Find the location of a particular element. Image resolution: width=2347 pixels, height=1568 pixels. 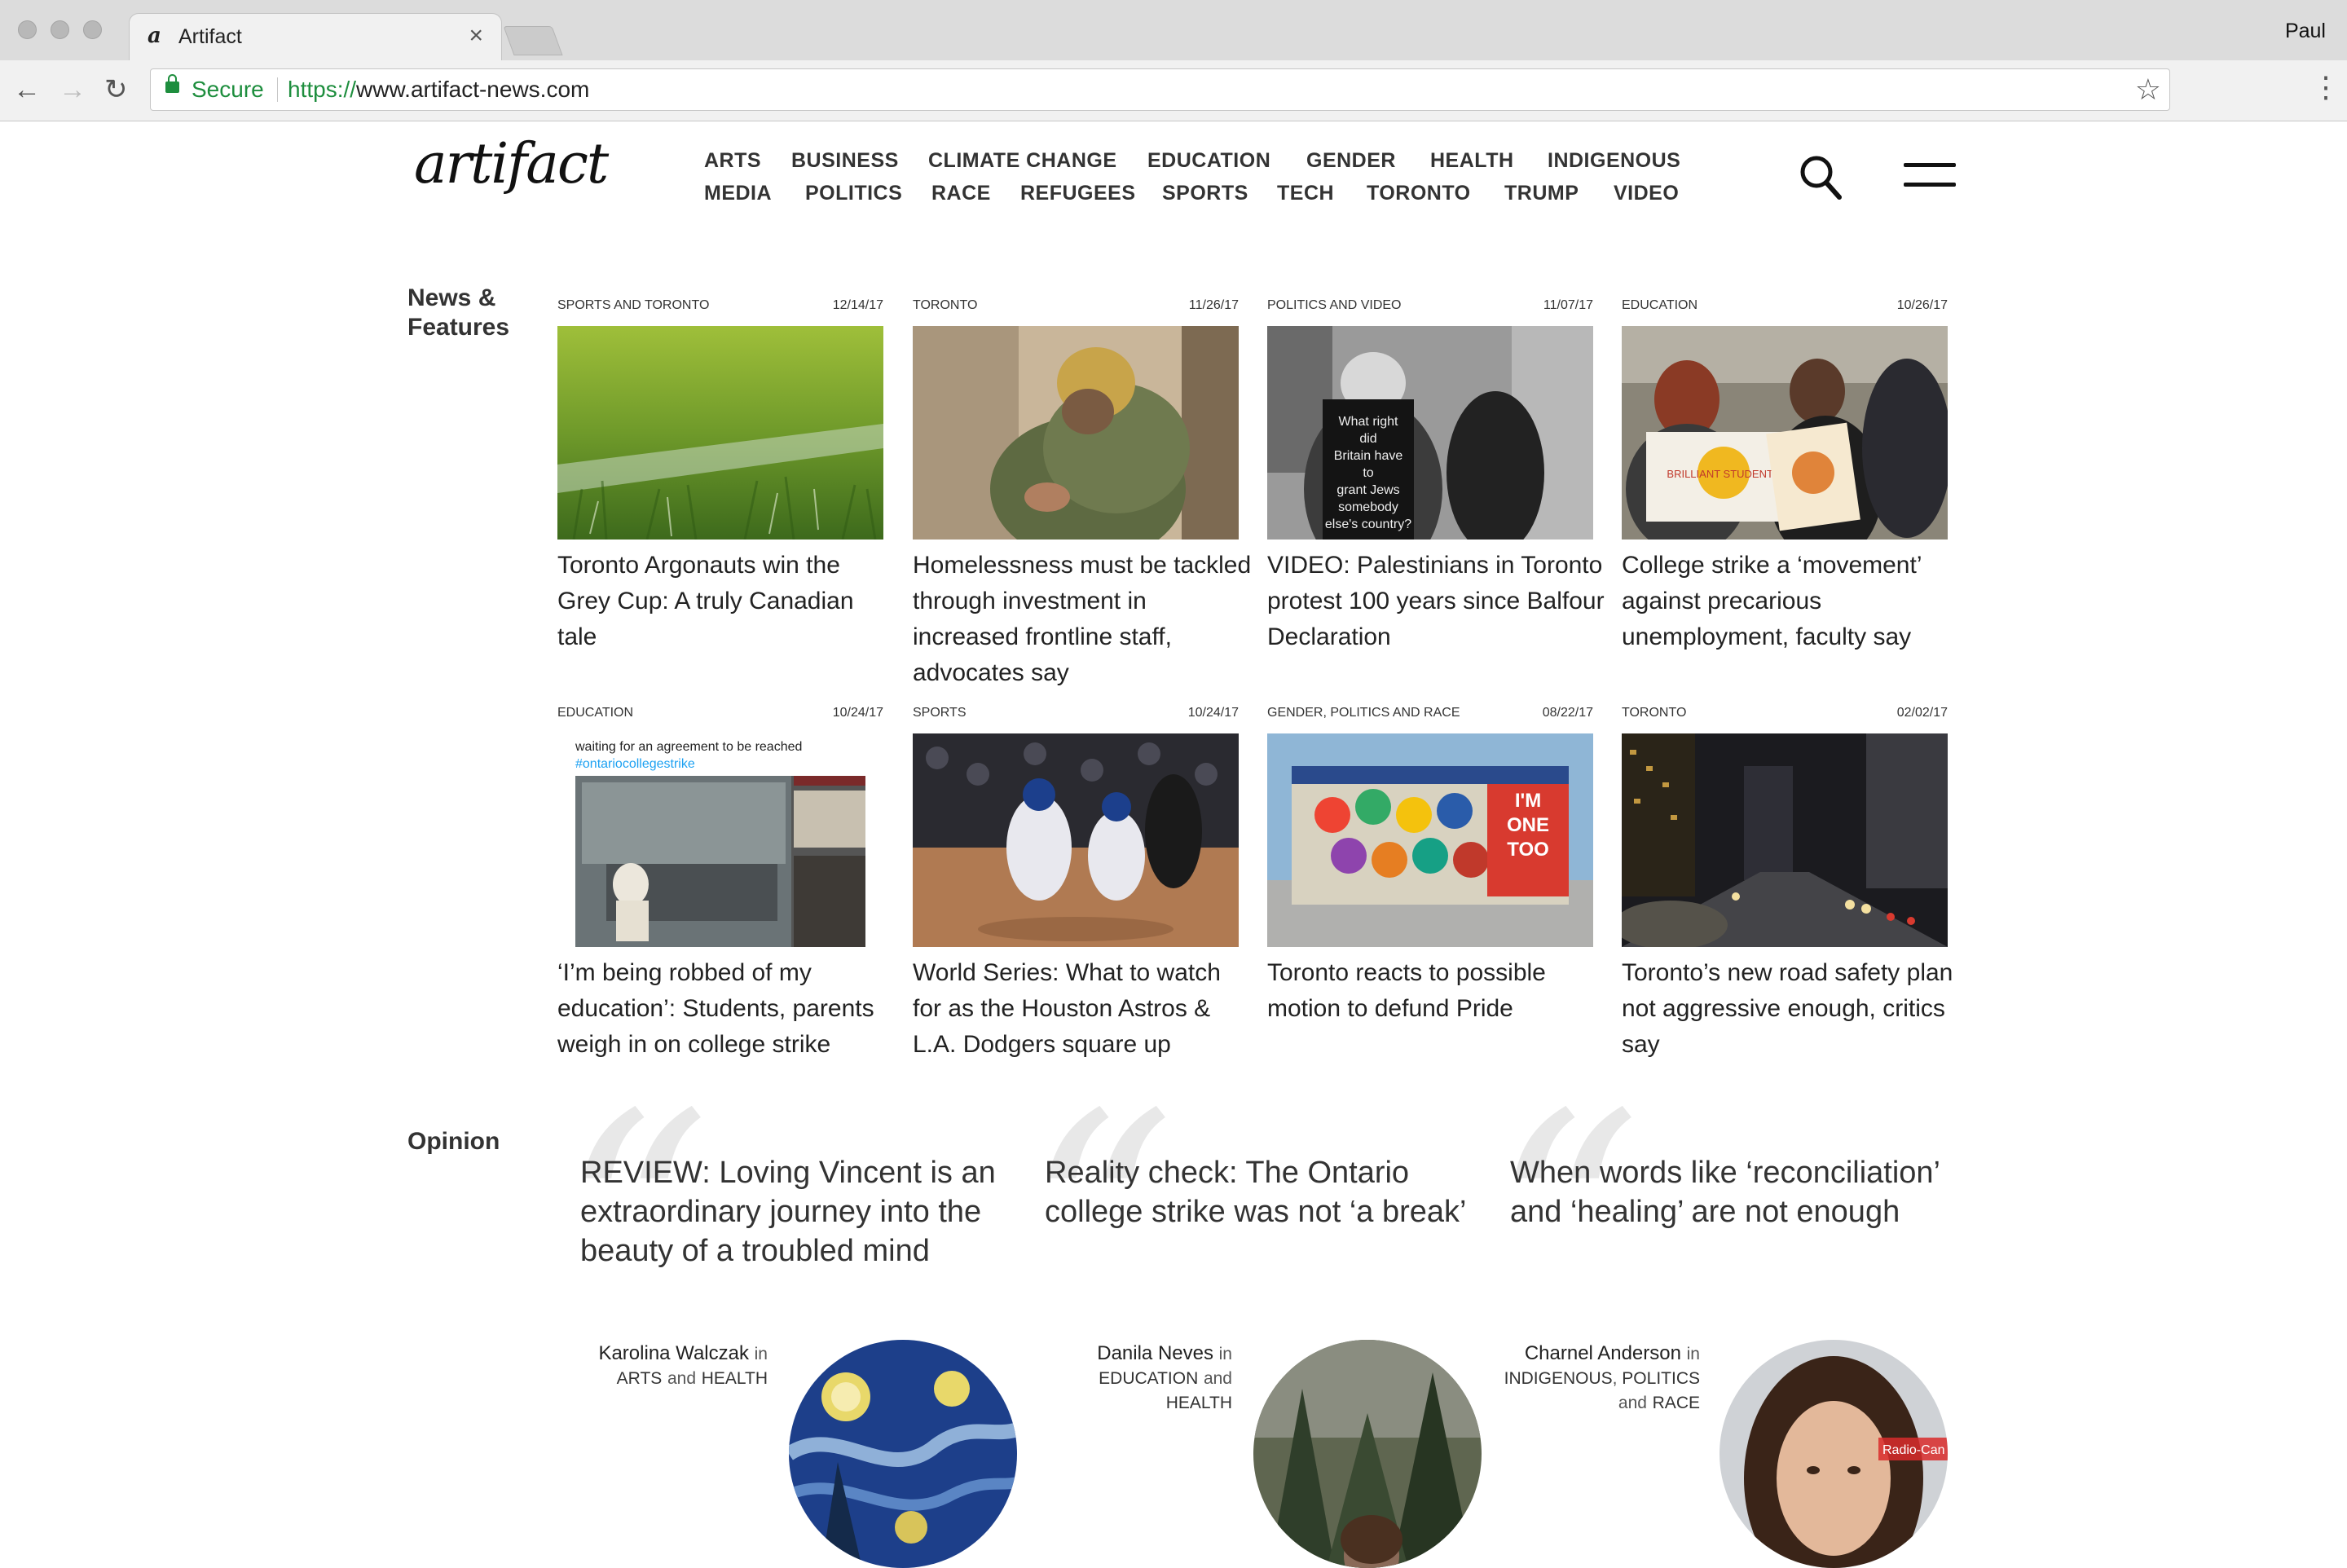

protest-sign-line: to is located at coordinates (1368, 473).